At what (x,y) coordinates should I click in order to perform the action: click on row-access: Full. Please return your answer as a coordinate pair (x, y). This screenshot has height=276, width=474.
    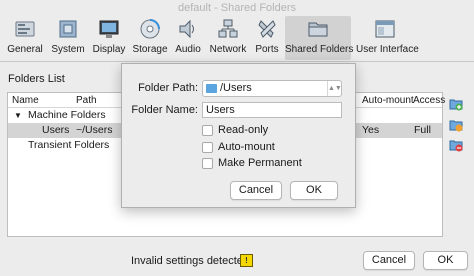
    Looking at the image, I should click on (422, 130).